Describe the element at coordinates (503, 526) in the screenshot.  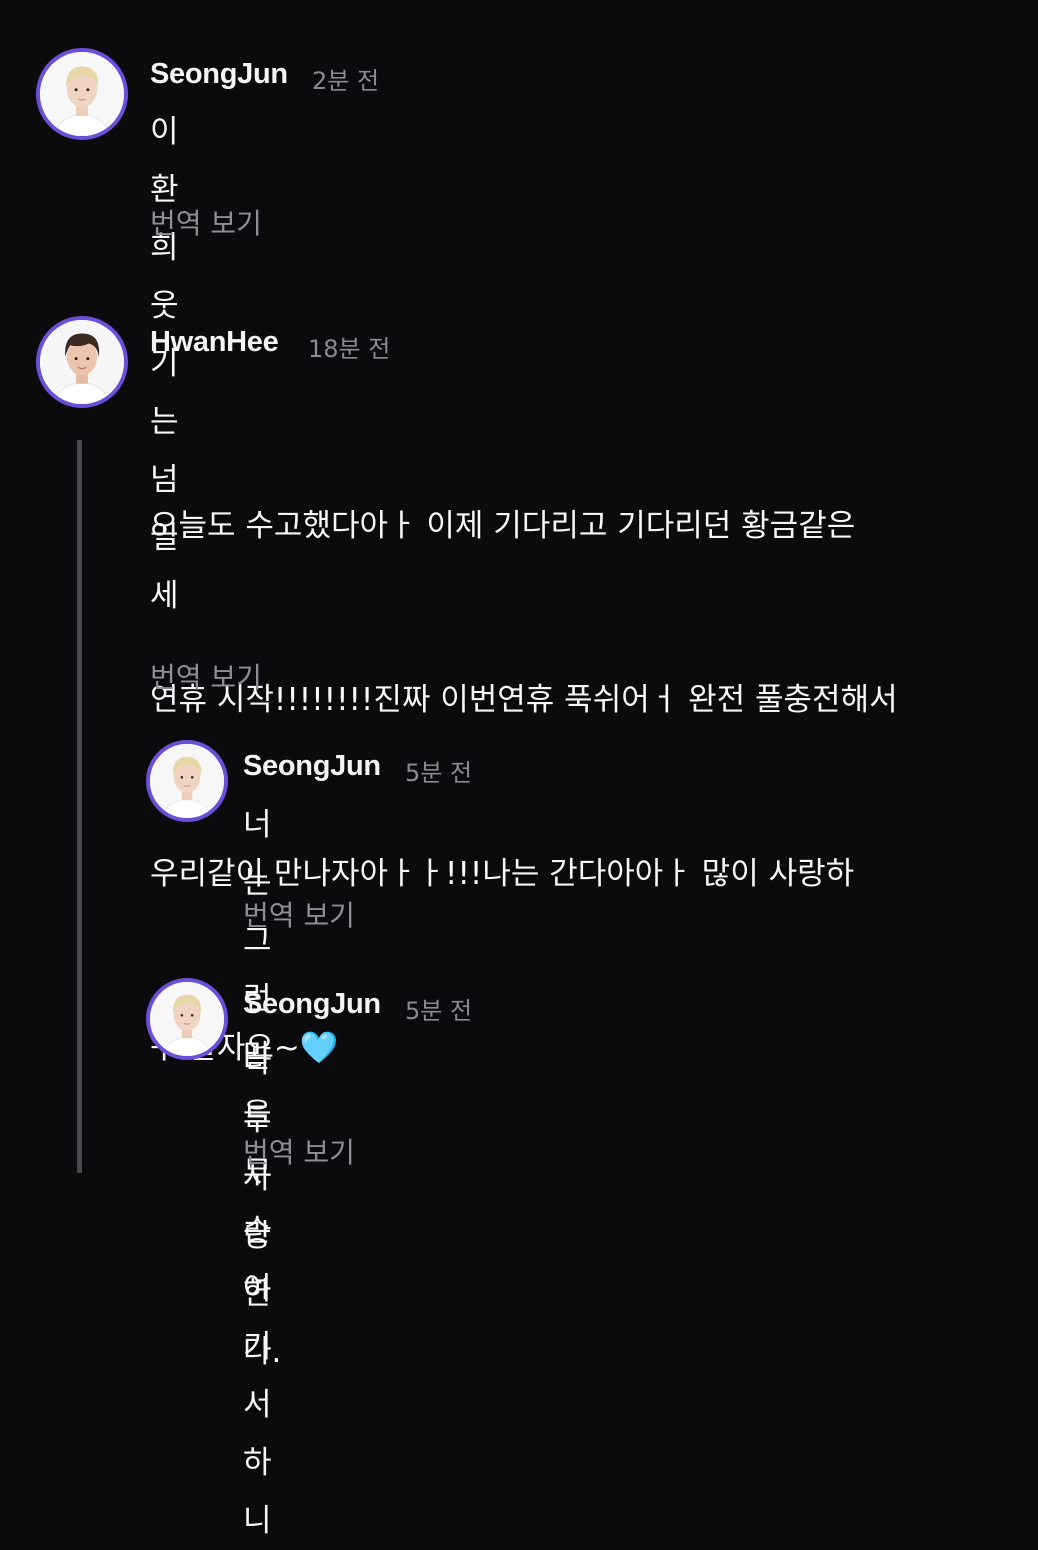
I see `comment-line: 오늘도 수고했다아ㅏ 이제 기다리고 기다리던 황금같은` at that location.